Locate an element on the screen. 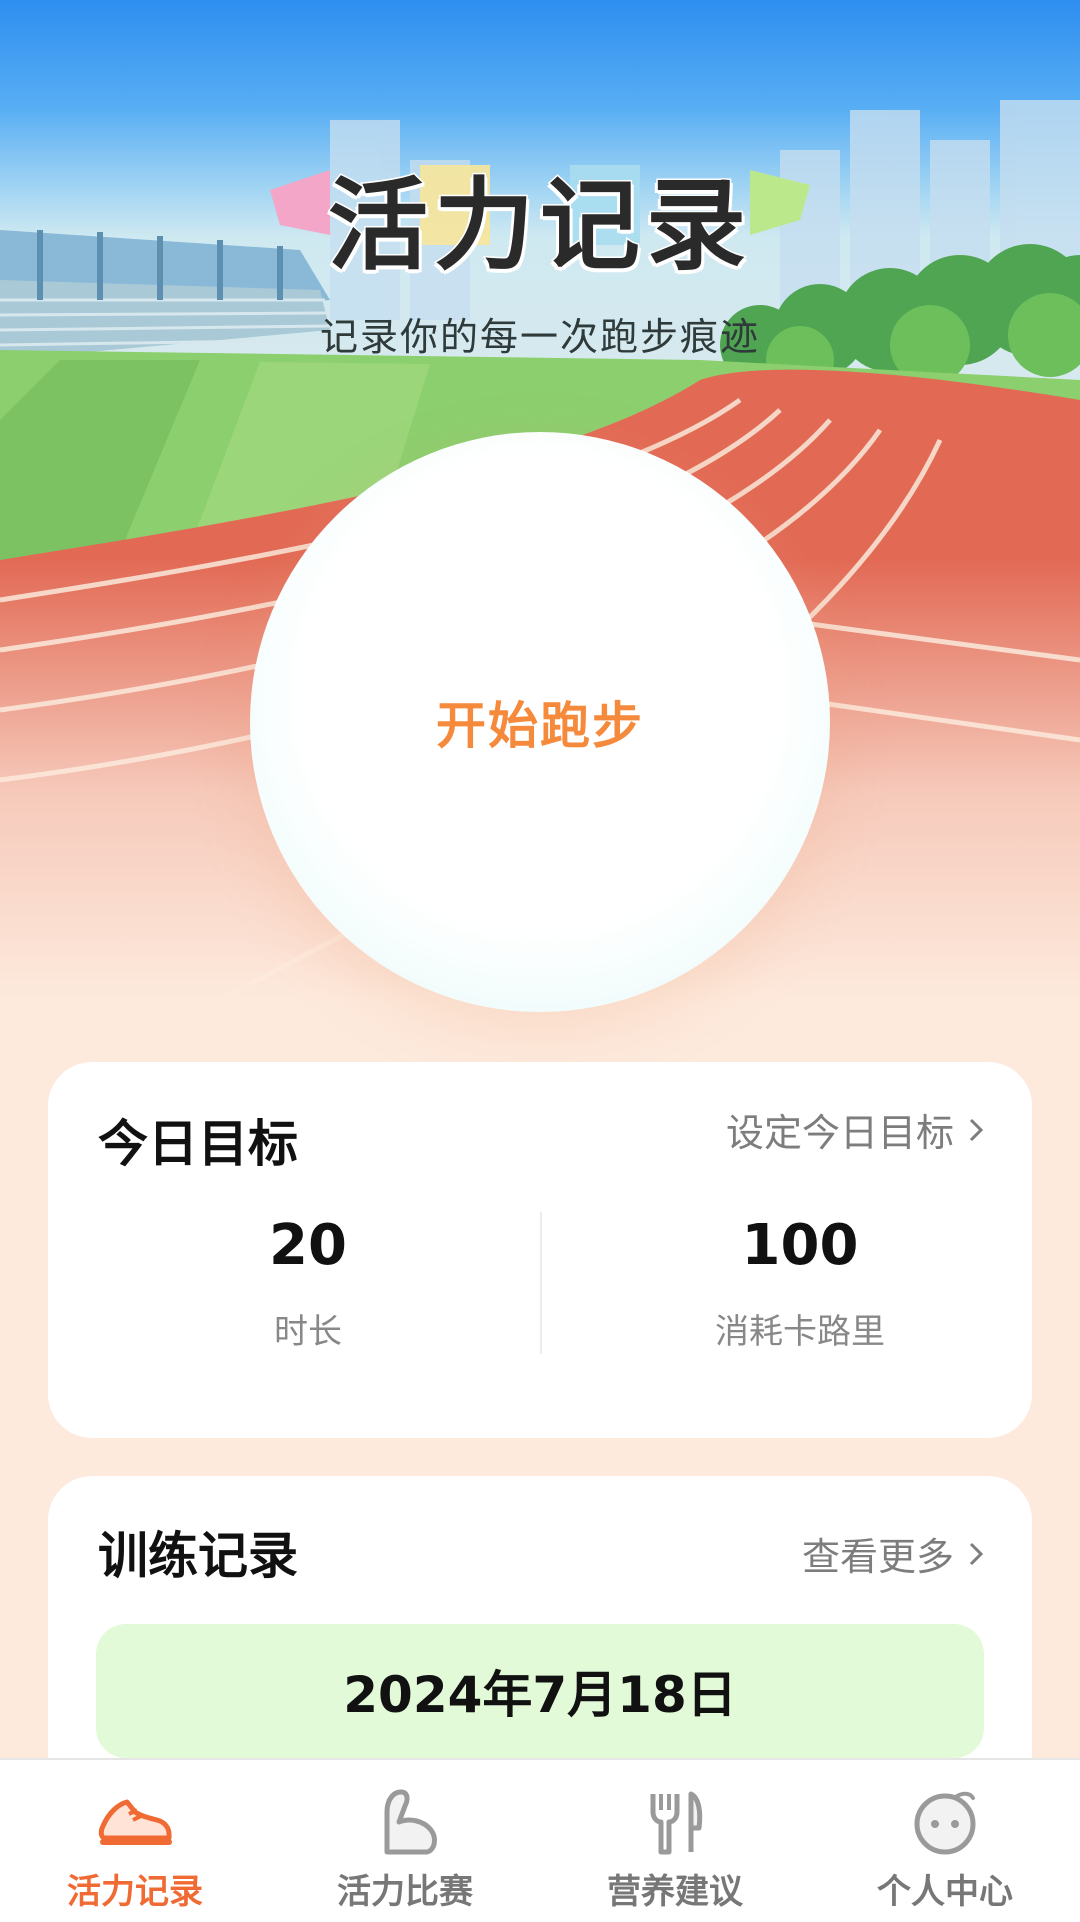  tab-nutrition-advice: 营养建议 is located at coordinates (675, 1841).